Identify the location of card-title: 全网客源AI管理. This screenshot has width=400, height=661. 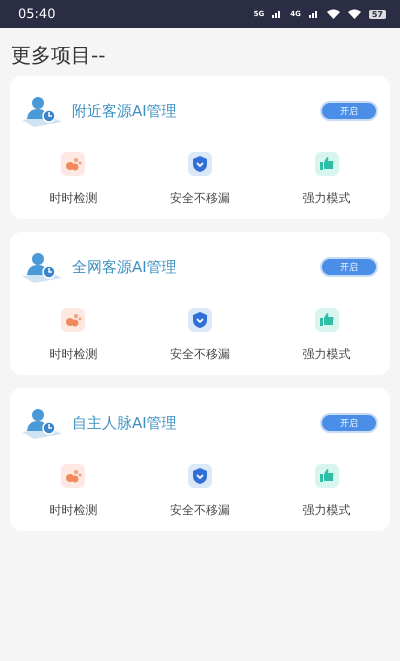
(125, 267).